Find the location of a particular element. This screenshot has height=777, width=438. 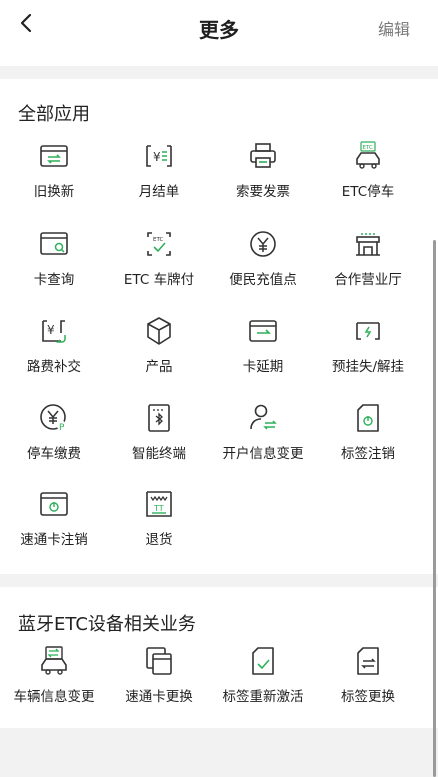

app-label: 速通卡更换 is located at coordinates (159, 697).